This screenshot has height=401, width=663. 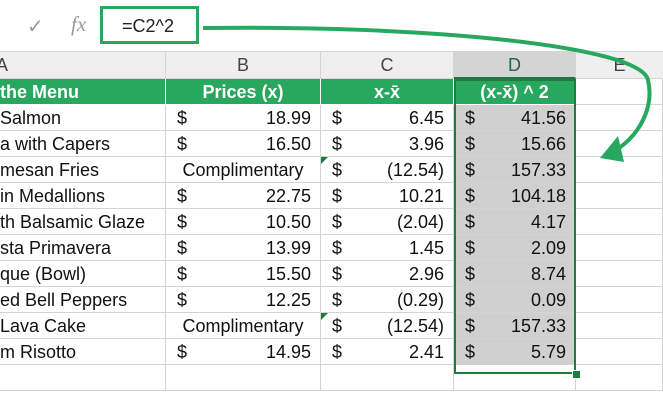 I want to click on column-header-d: D, so click(x=515, y=65).